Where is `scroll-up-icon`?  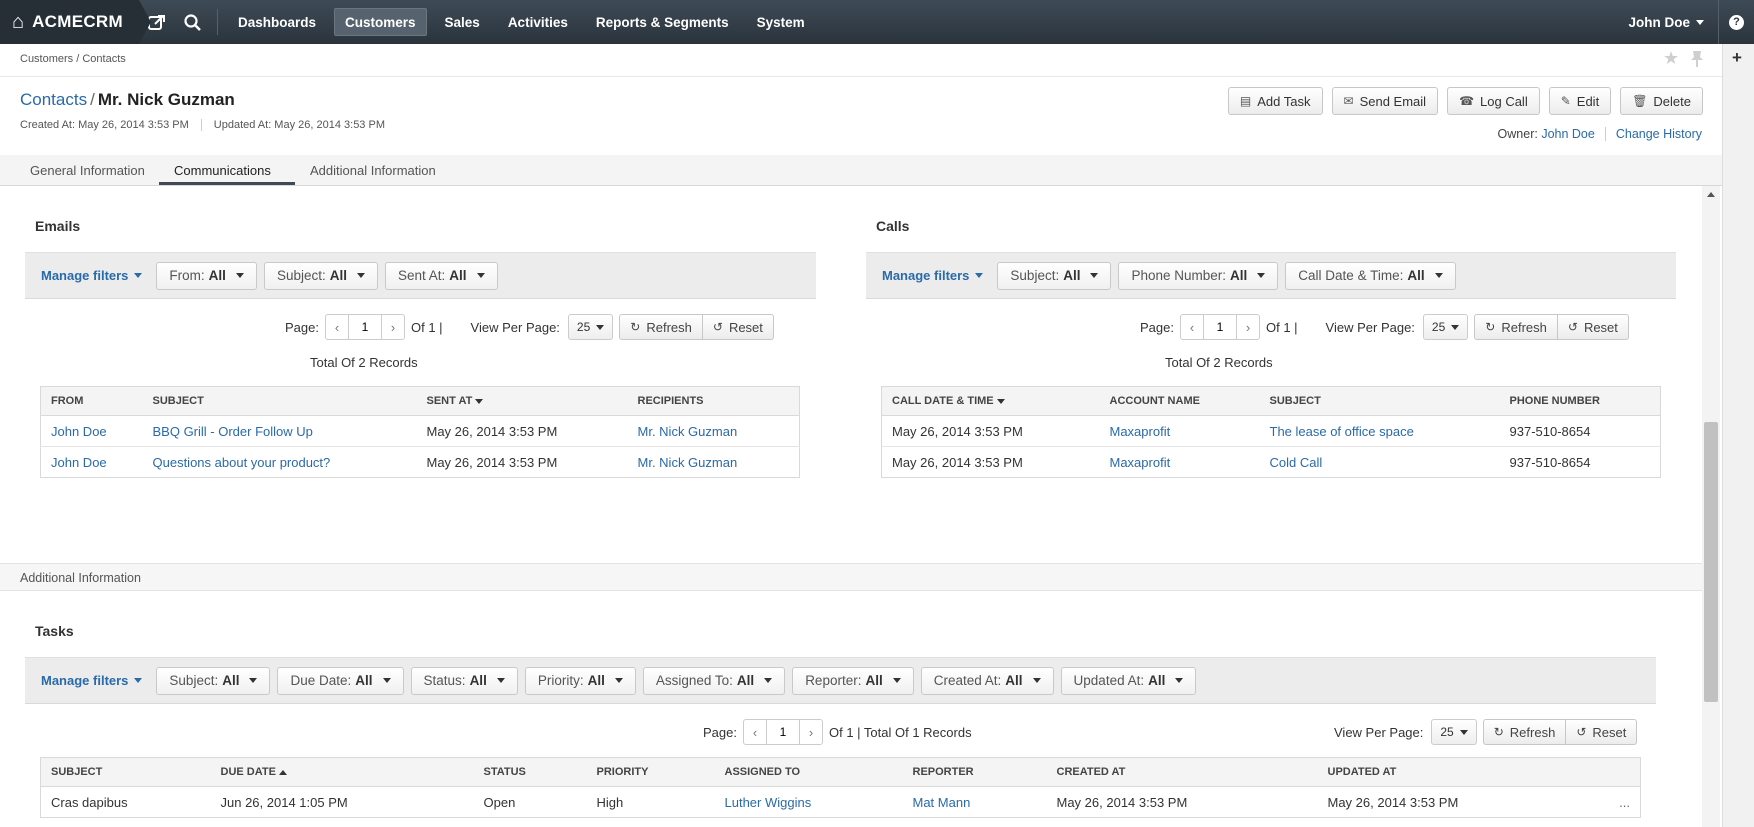 scroll-up-icon is located at coordinates (1711, 194).